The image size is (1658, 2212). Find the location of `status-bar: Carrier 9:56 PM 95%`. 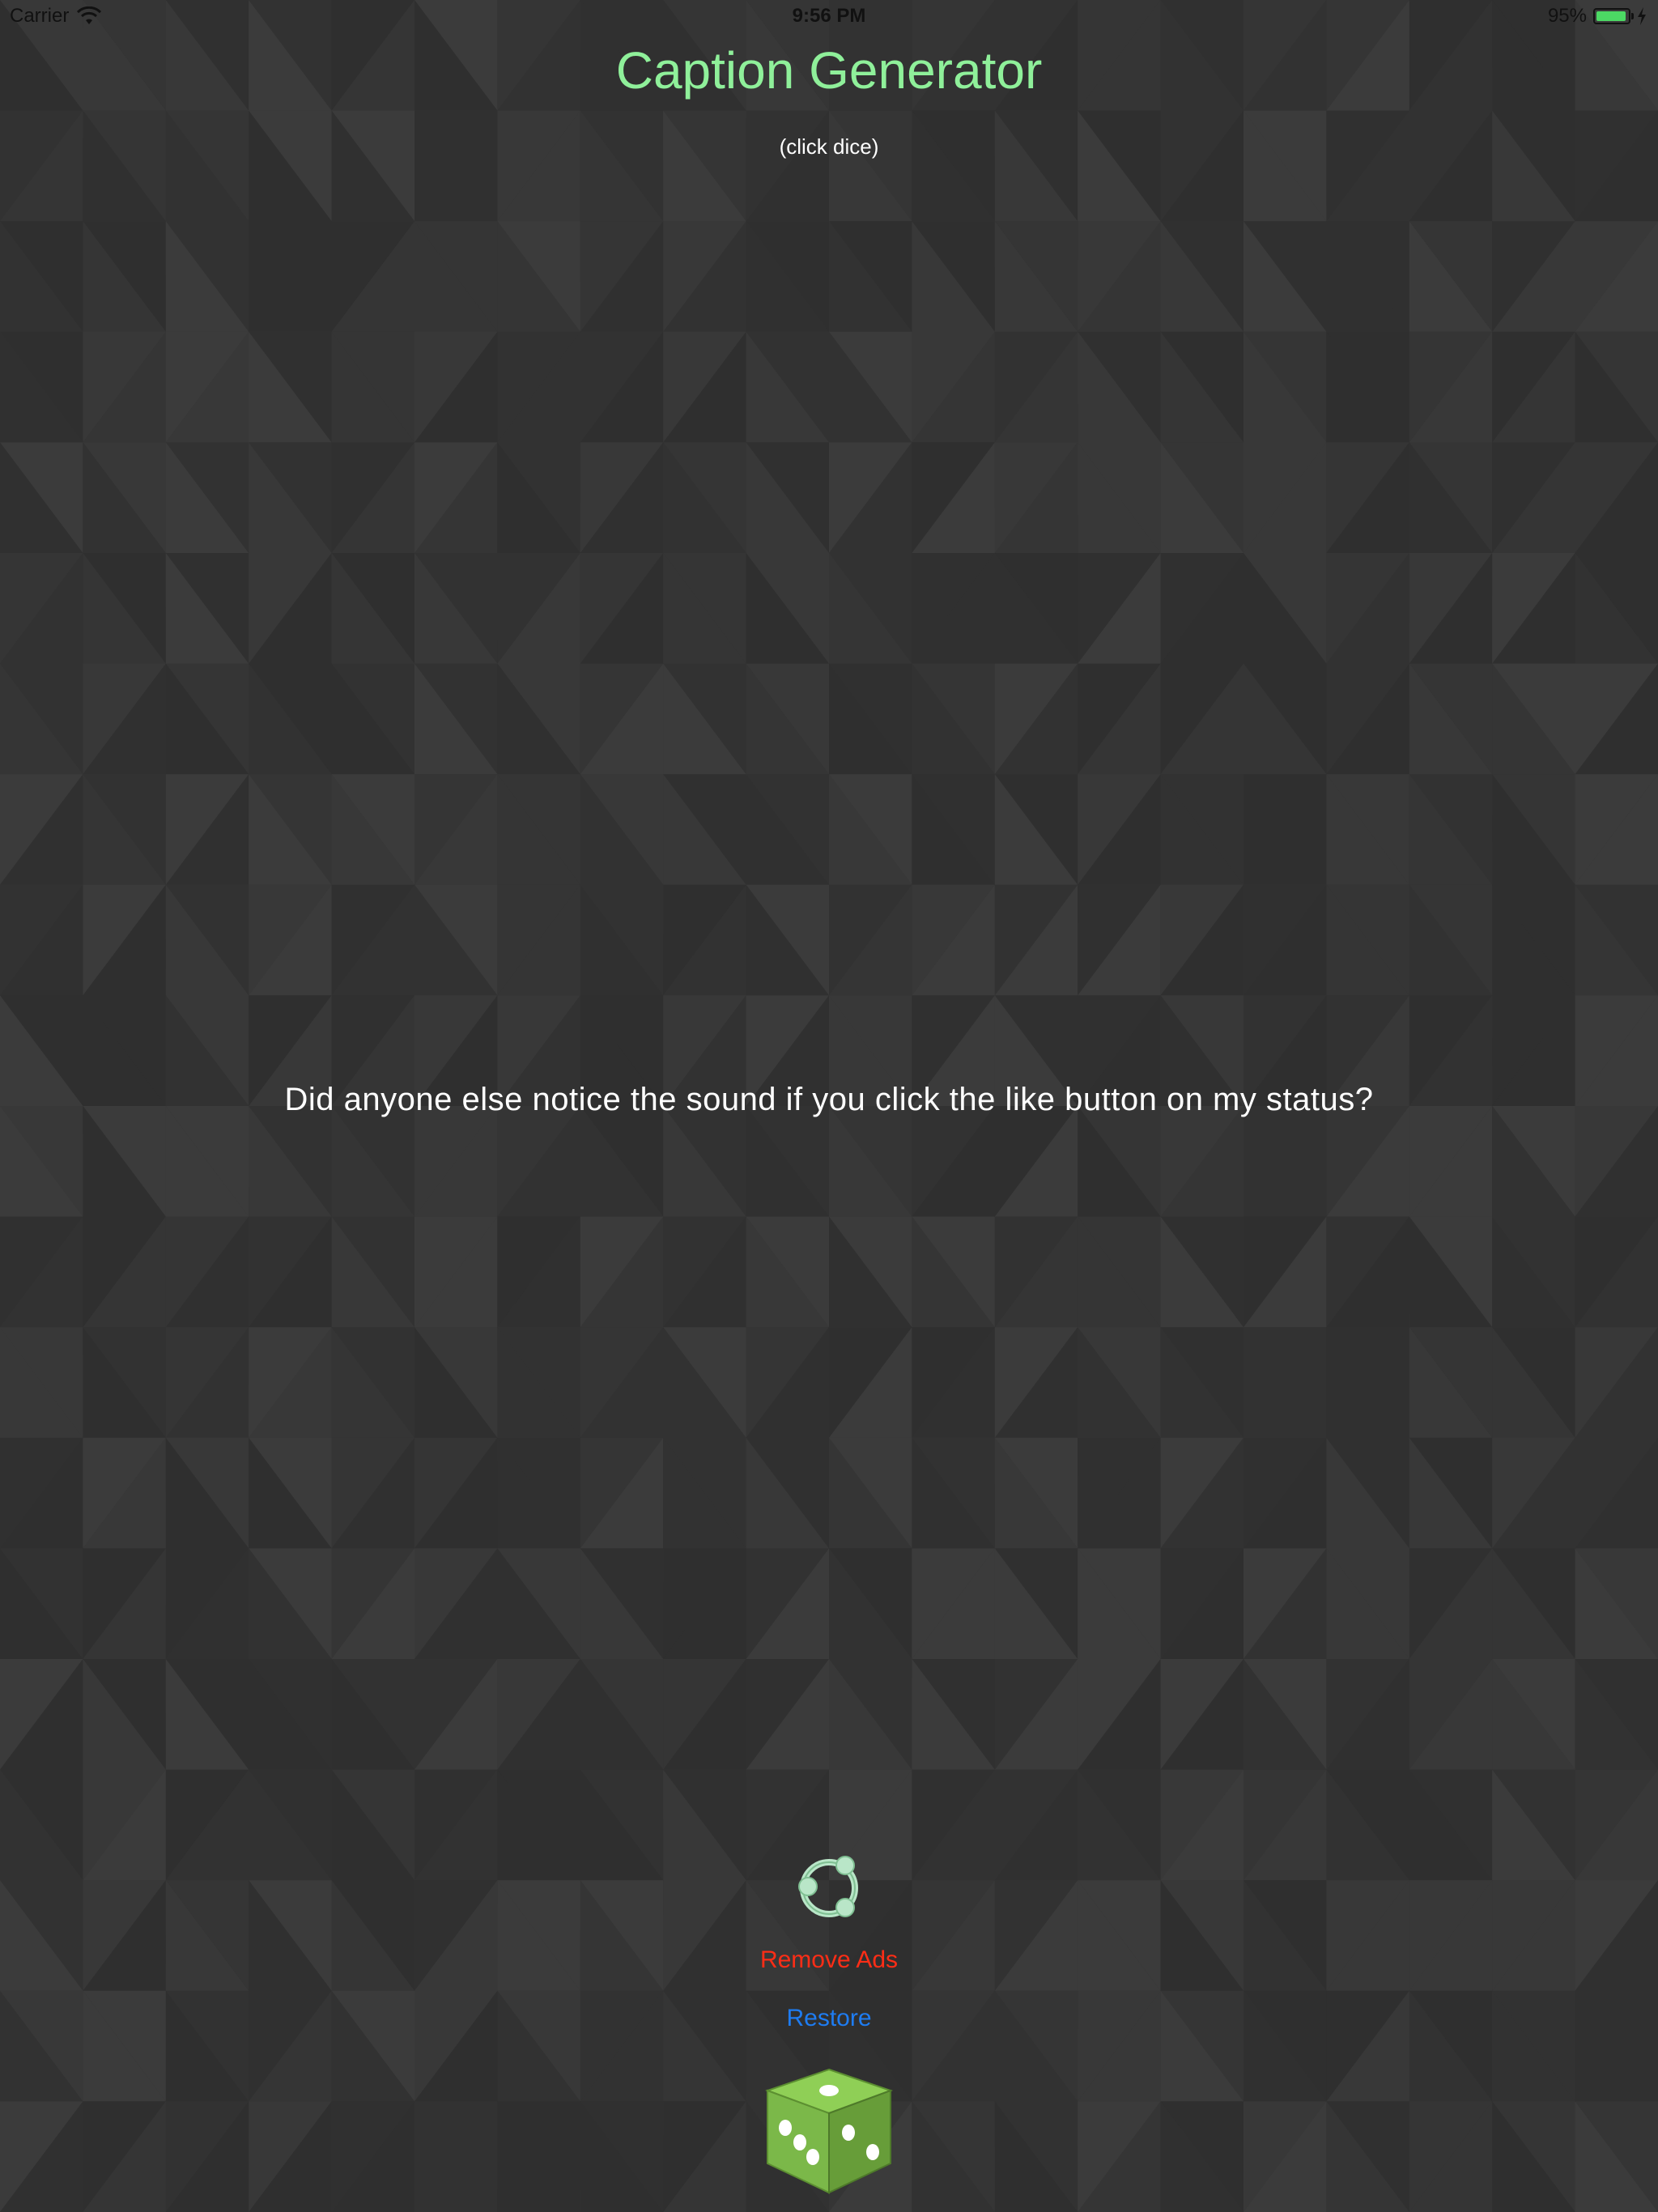

status-bar: Carrier 9:56 PM 95% is located at coordinates (829, 16).